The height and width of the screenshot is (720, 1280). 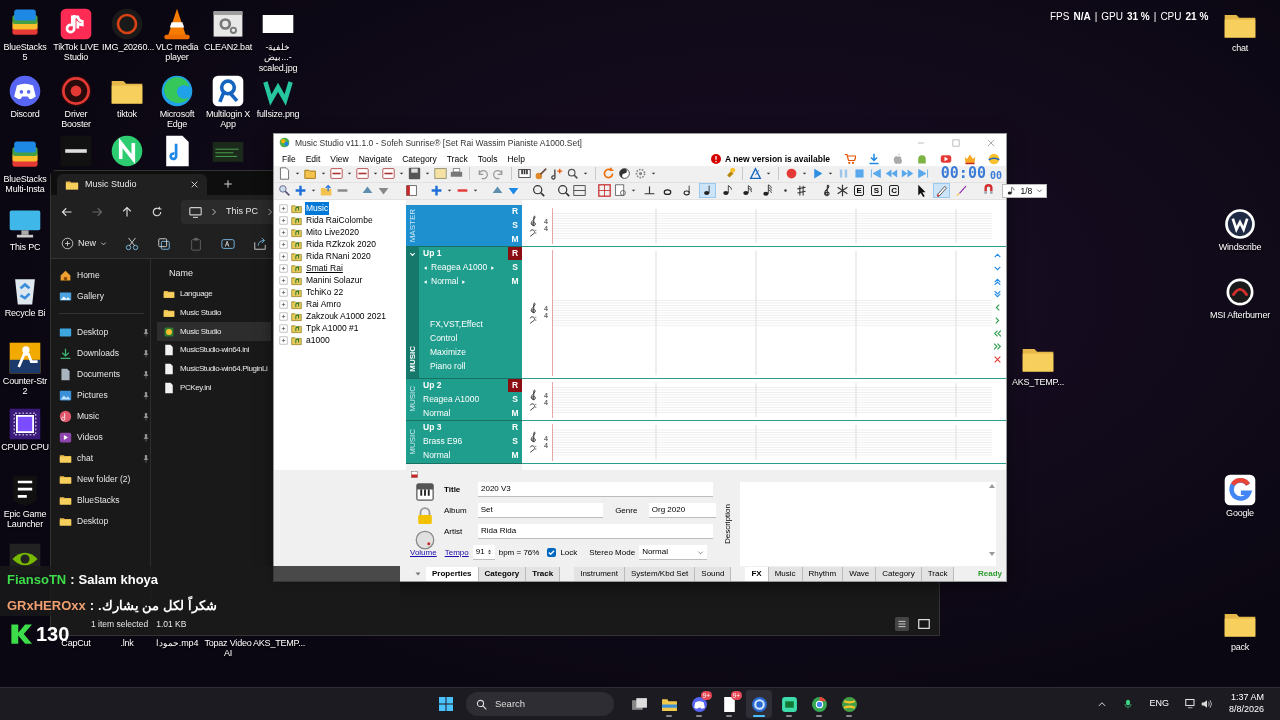 I want to click on icon-label: BlueStacks 5, so click(x=25, y=52).